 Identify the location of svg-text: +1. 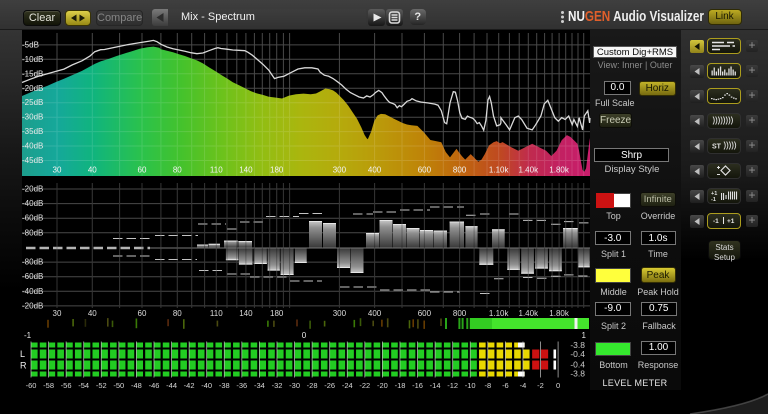
(731, 221).